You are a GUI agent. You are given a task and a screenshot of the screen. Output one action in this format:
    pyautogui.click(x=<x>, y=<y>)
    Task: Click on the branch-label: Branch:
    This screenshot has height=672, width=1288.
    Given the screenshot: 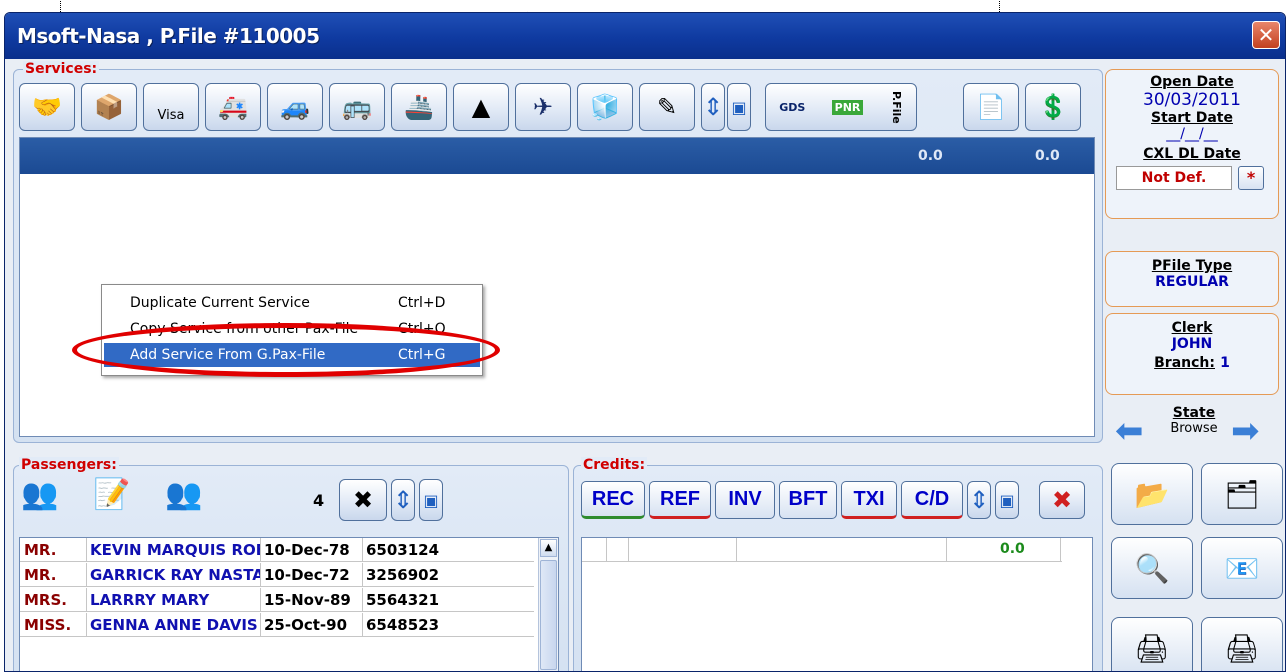 What is the action you would take?
    pyautogui.click(x=1184, y=363)
    